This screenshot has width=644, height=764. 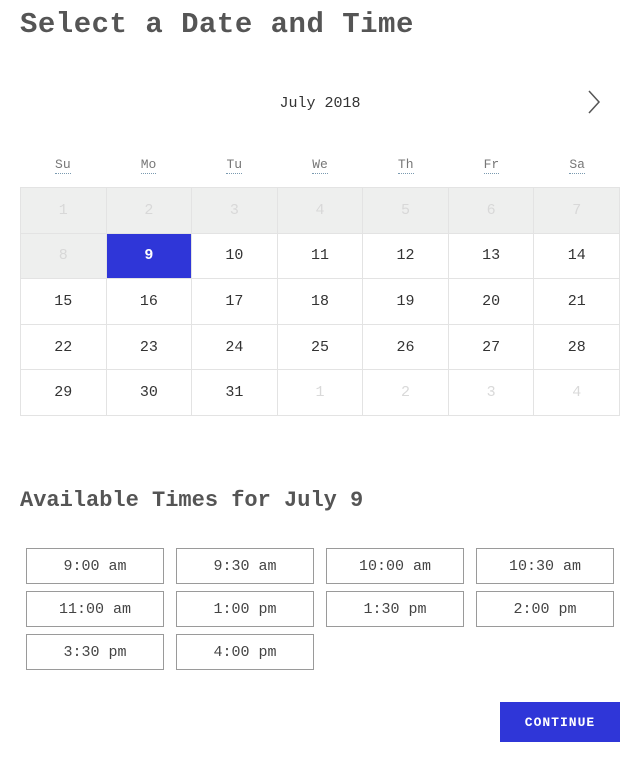 I want to click on day-cell: 31, so click(x=235, y=393).